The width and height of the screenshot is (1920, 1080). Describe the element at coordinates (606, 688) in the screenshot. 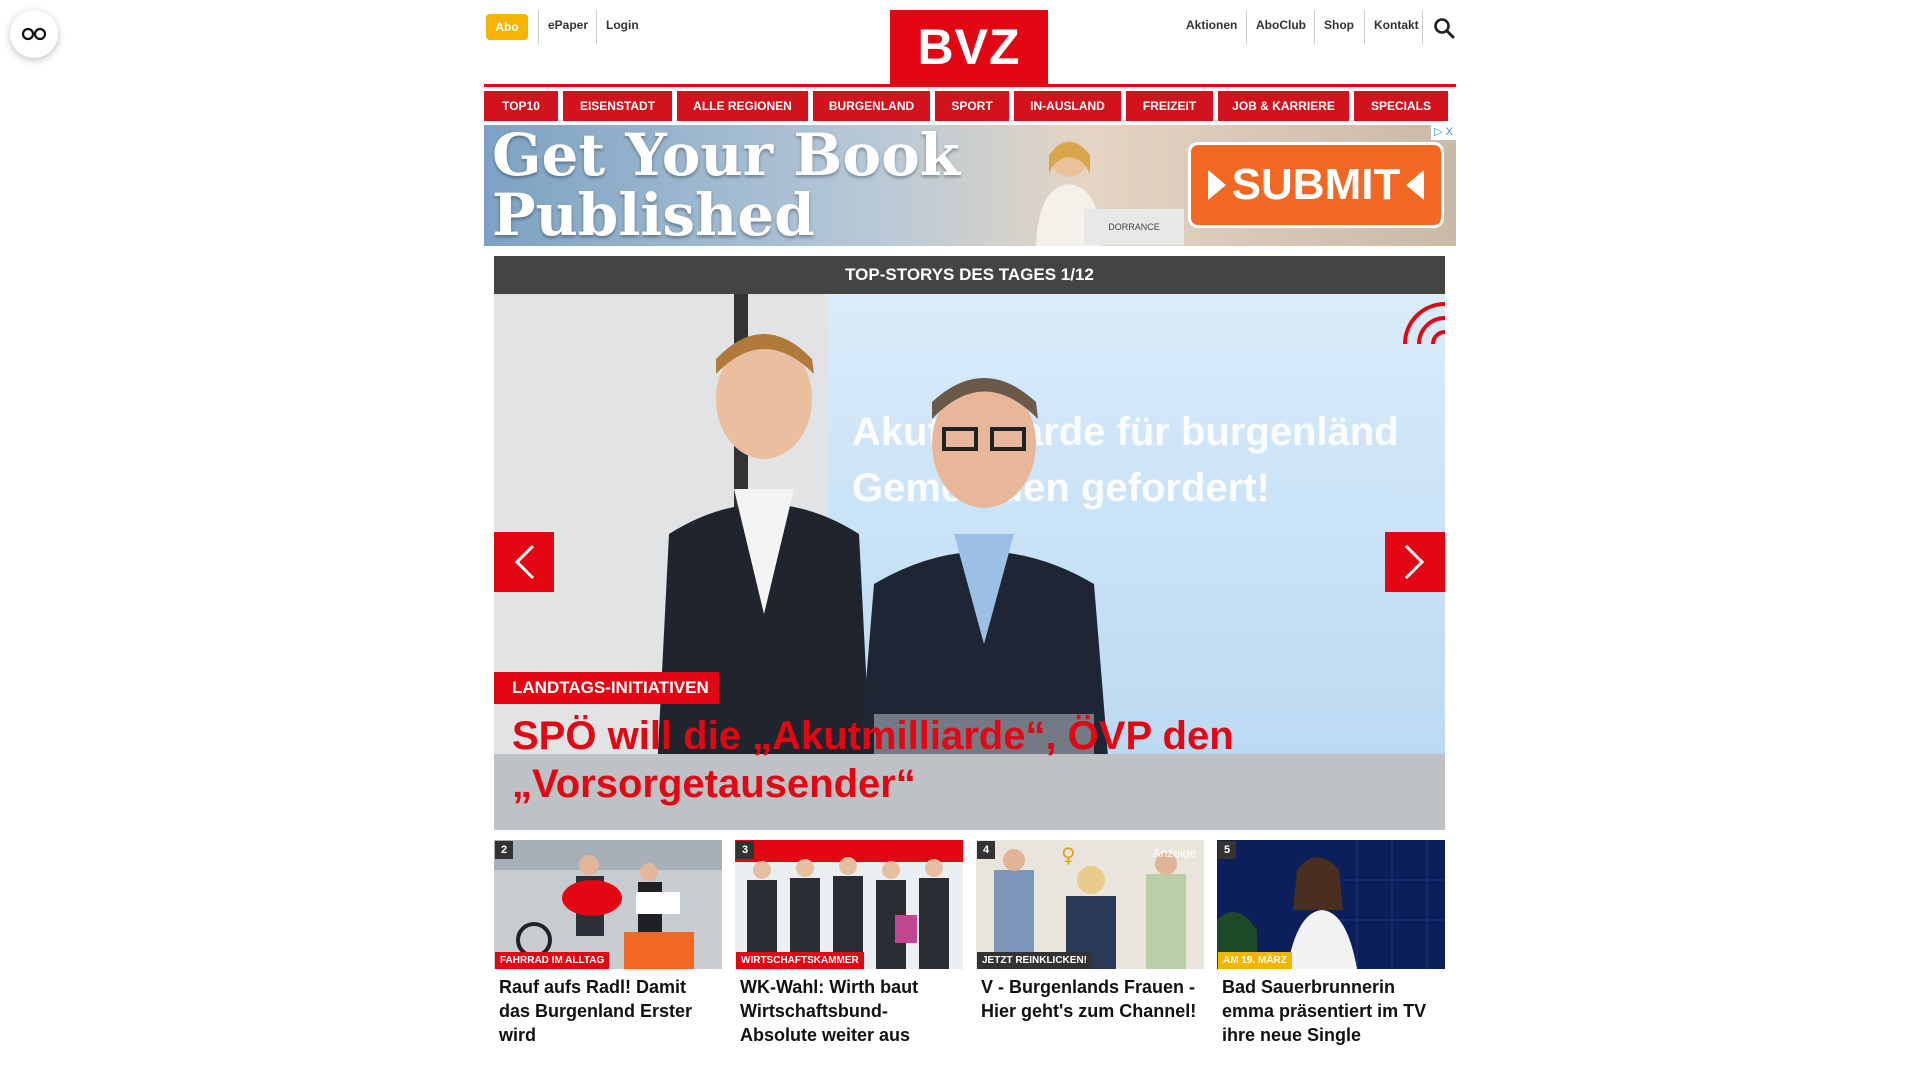

I see `hero-kicker: LANDTAGS-INITIATIVEN` at that location.